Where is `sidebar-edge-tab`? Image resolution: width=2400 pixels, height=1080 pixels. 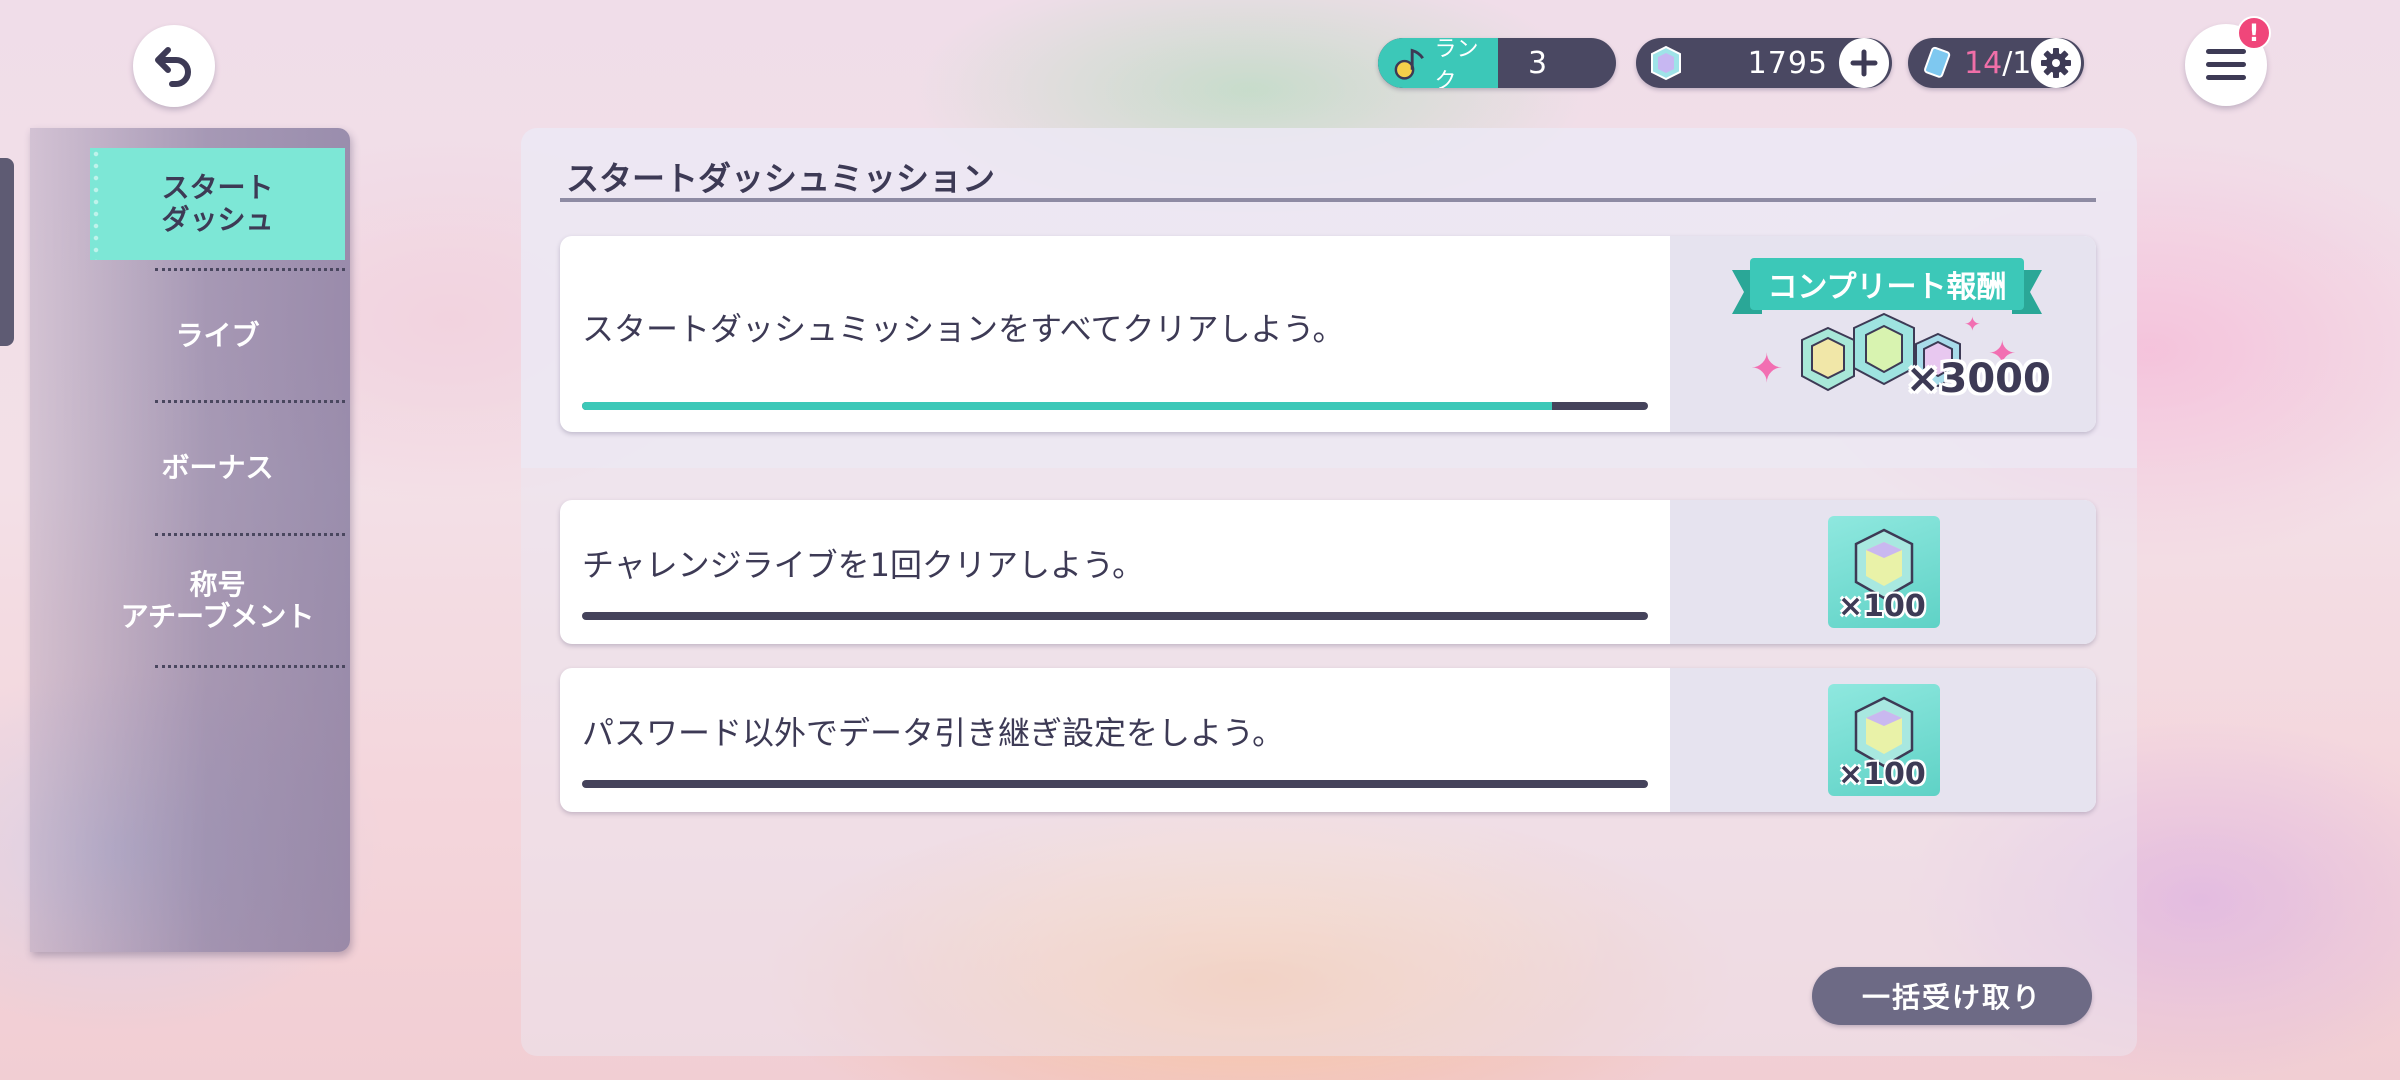 sidebar-edge-tab is located at coordinates (7, 252).